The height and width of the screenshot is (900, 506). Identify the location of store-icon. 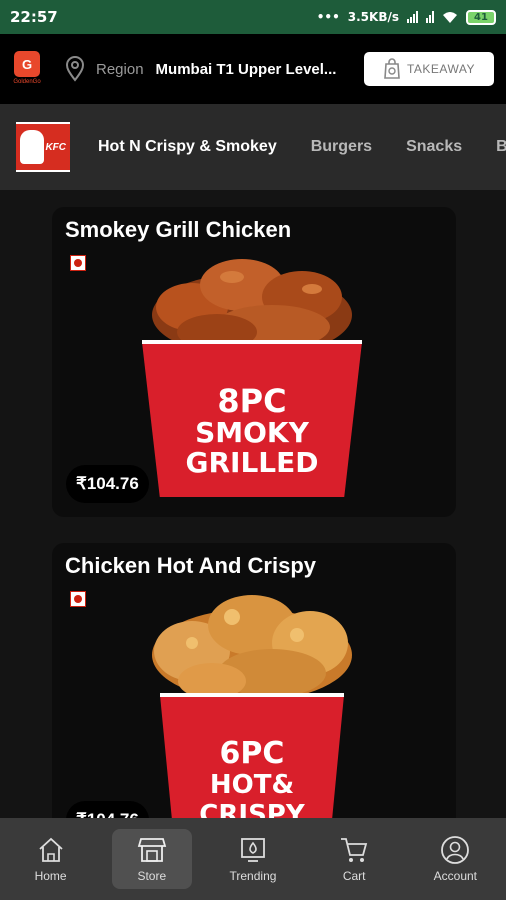
(151, 850).